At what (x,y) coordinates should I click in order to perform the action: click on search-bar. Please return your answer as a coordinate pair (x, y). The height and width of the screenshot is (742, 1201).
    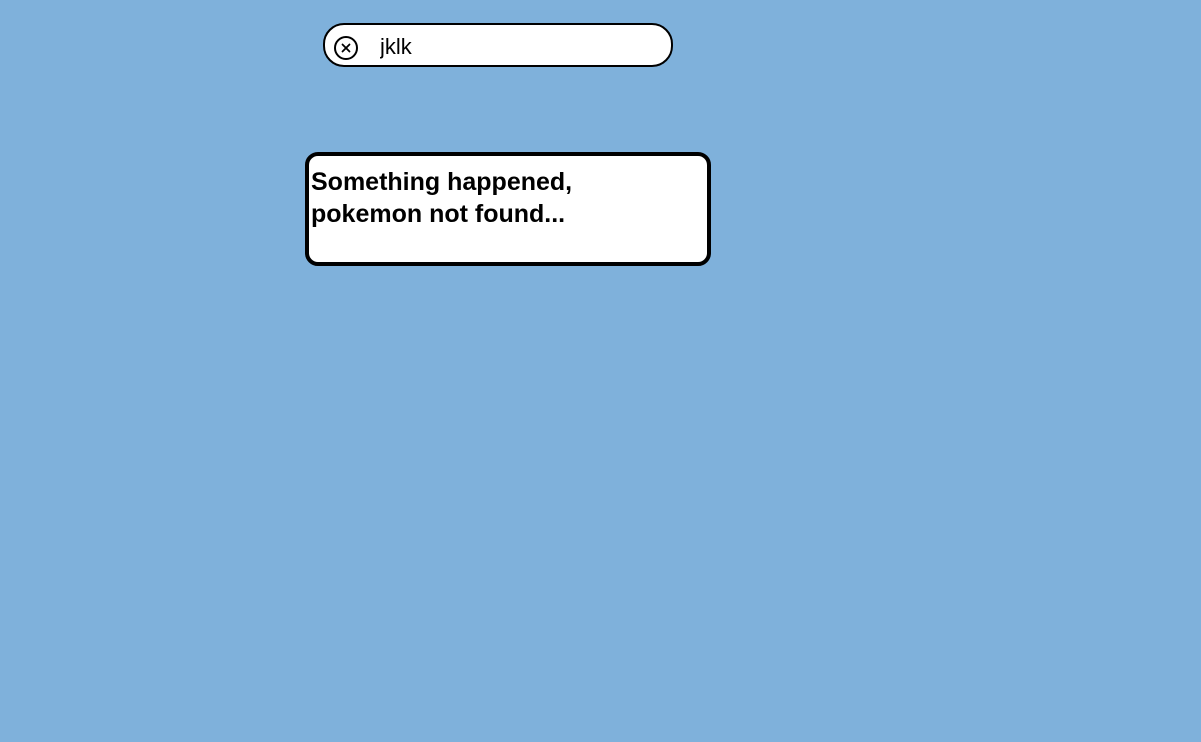
    Looking at the image, I should click on (498, 45).